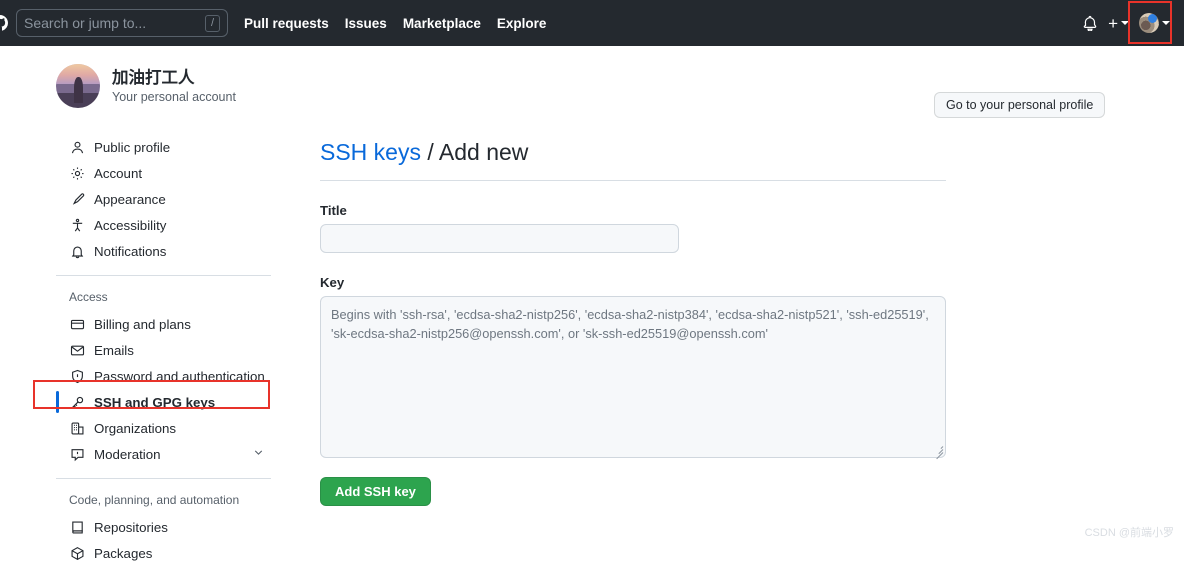 The height and width of the screenshot is (566, 1184). I want to click on sidebar-item-label: Repositories, so click(131, 527).